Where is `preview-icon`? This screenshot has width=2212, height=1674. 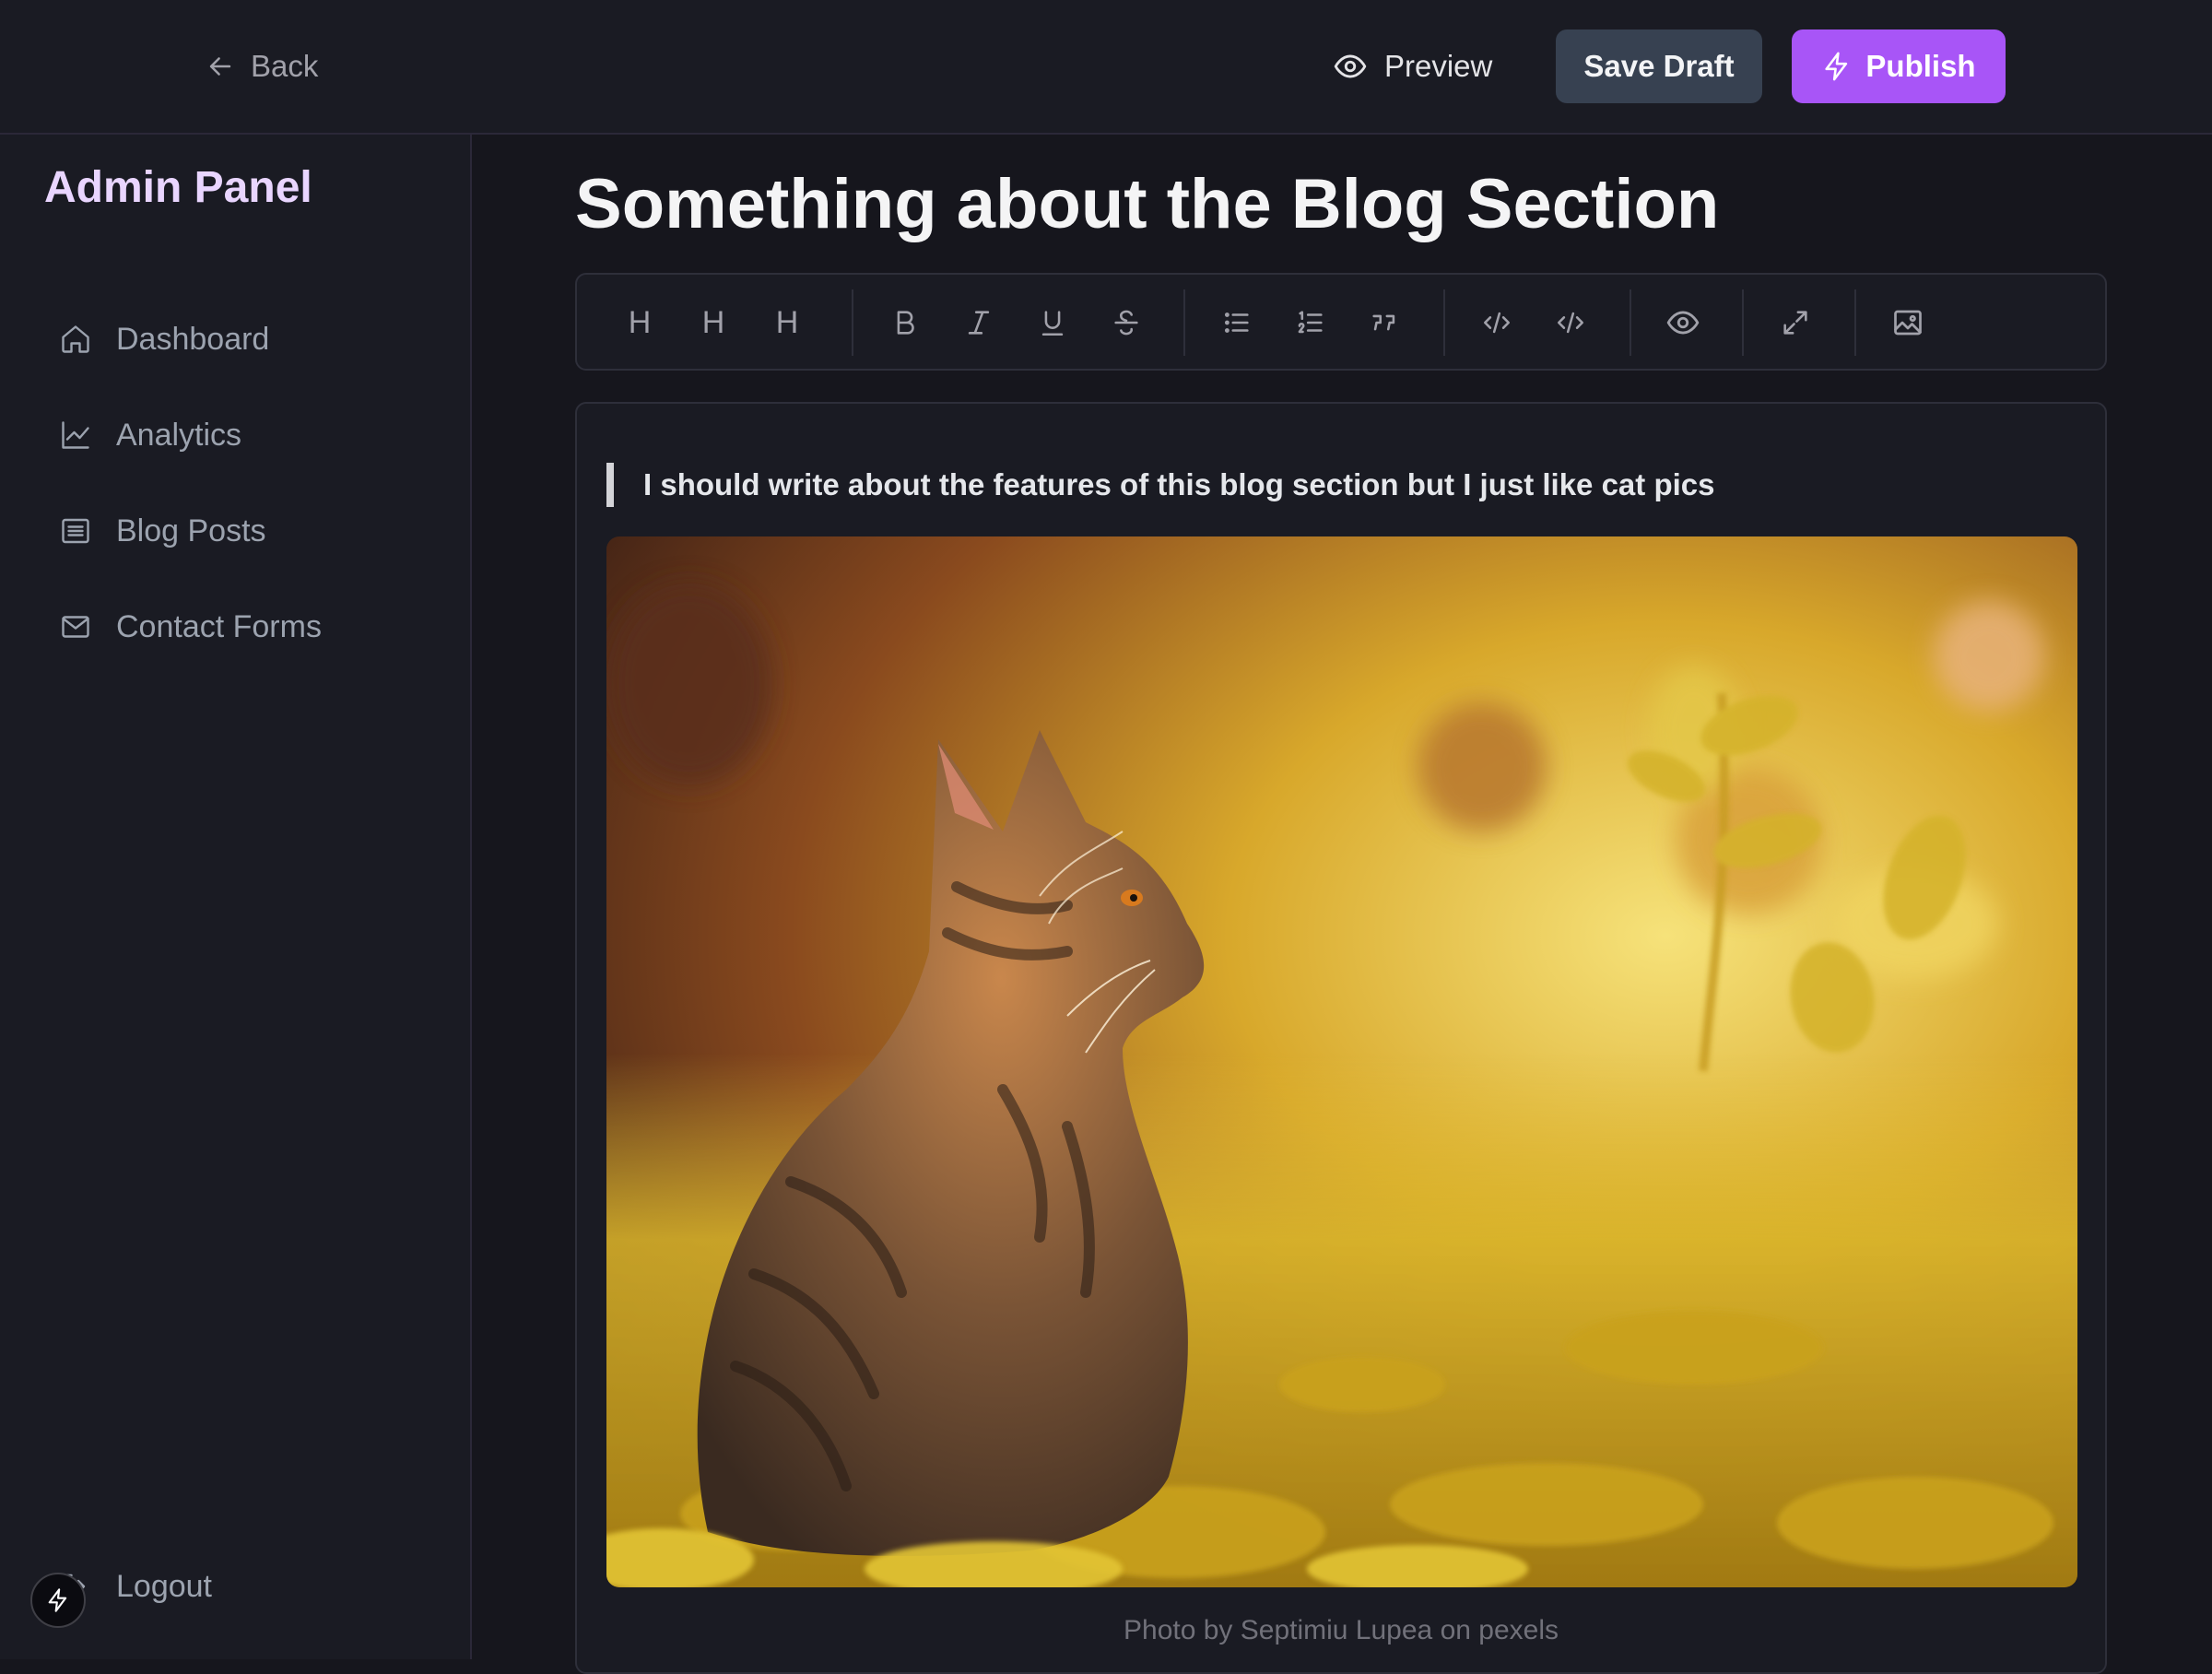
preview-icon is located at coordinates (1682, 323).